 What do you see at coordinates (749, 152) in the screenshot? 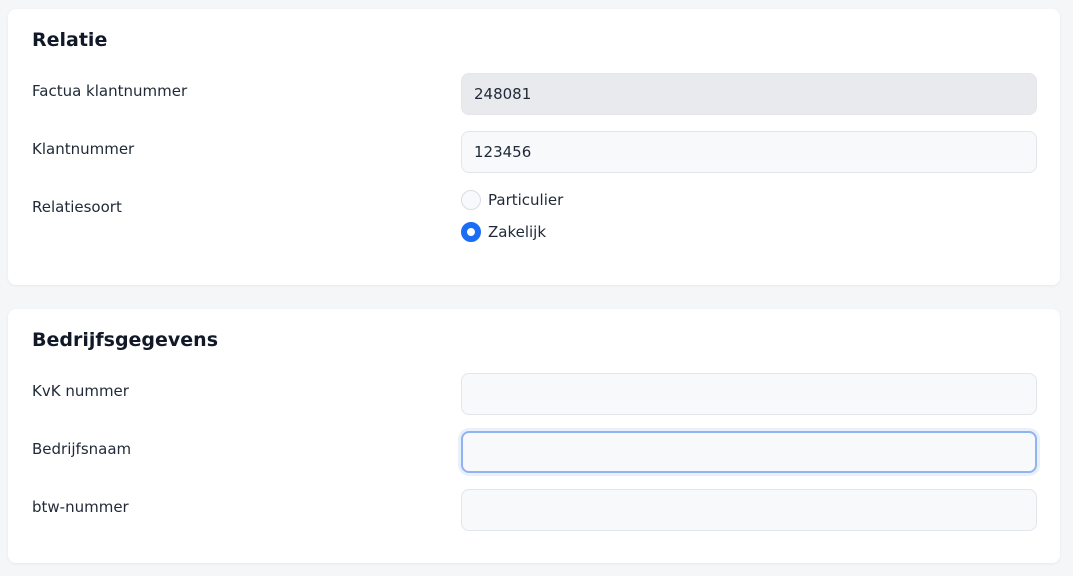
I see `klantnummer-field` at bounding box center [749, 152].